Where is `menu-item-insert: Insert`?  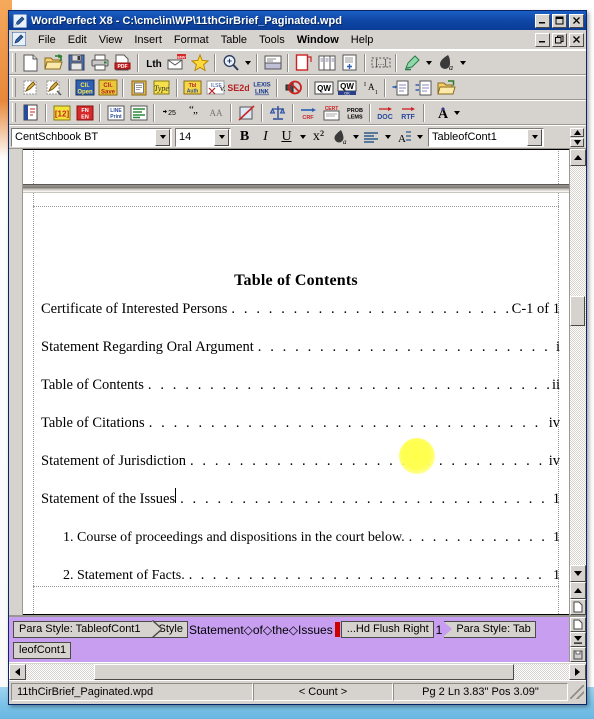
menu-item-insert: Insert is located at coordinates (148, 40).